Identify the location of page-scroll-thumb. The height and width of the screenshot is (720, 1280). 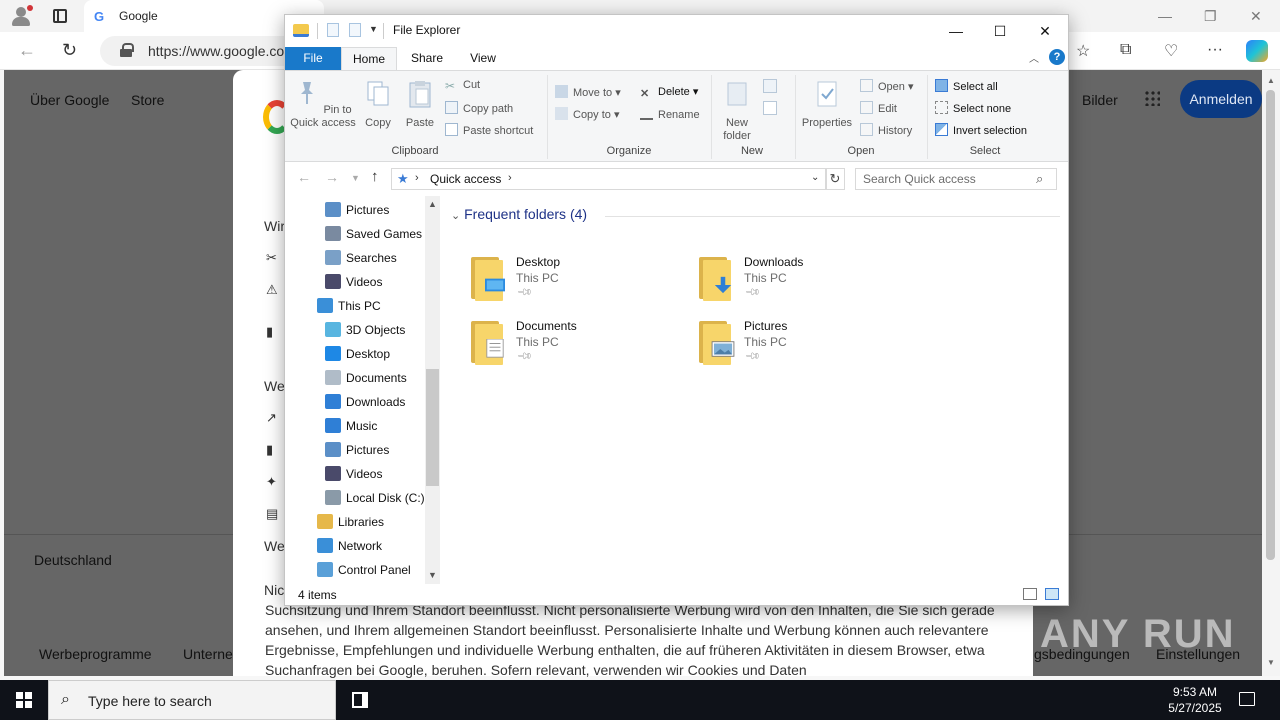
(1270, 325).